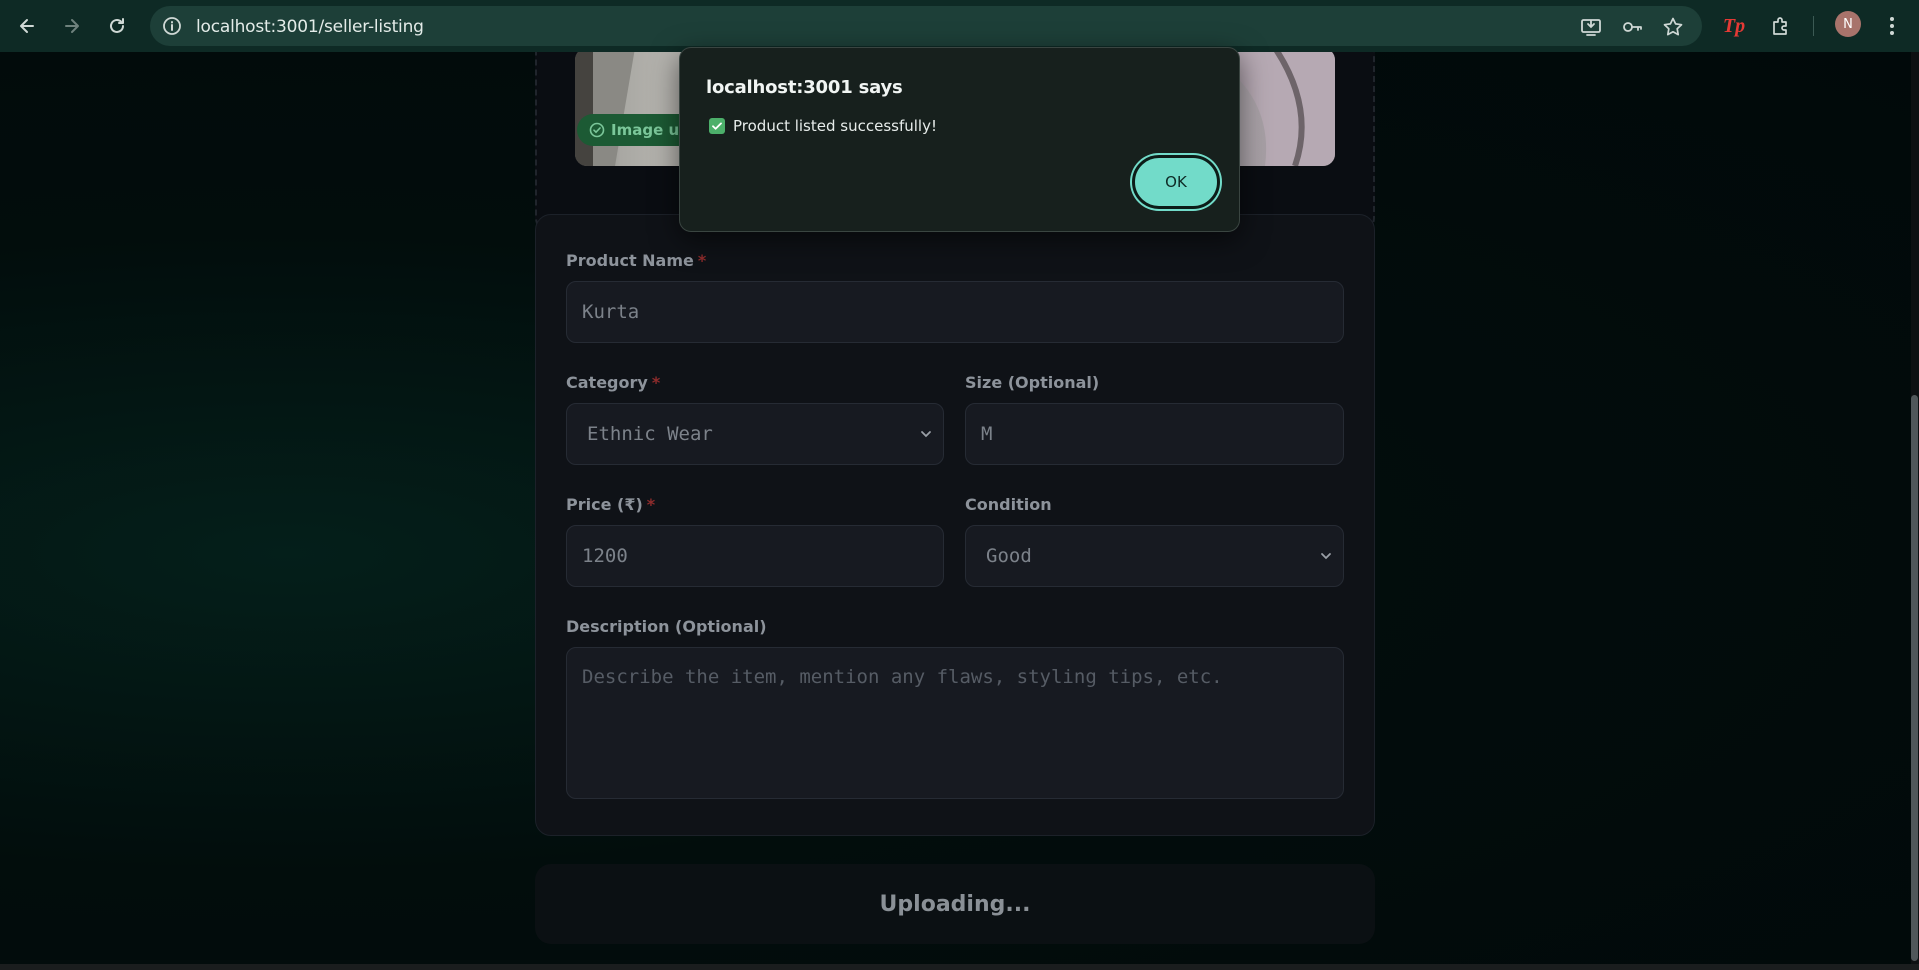 The width and height of the screenshot is (1919, 970). I want to click on category-selected-value: Ethnic Wear, so click(650, 434).